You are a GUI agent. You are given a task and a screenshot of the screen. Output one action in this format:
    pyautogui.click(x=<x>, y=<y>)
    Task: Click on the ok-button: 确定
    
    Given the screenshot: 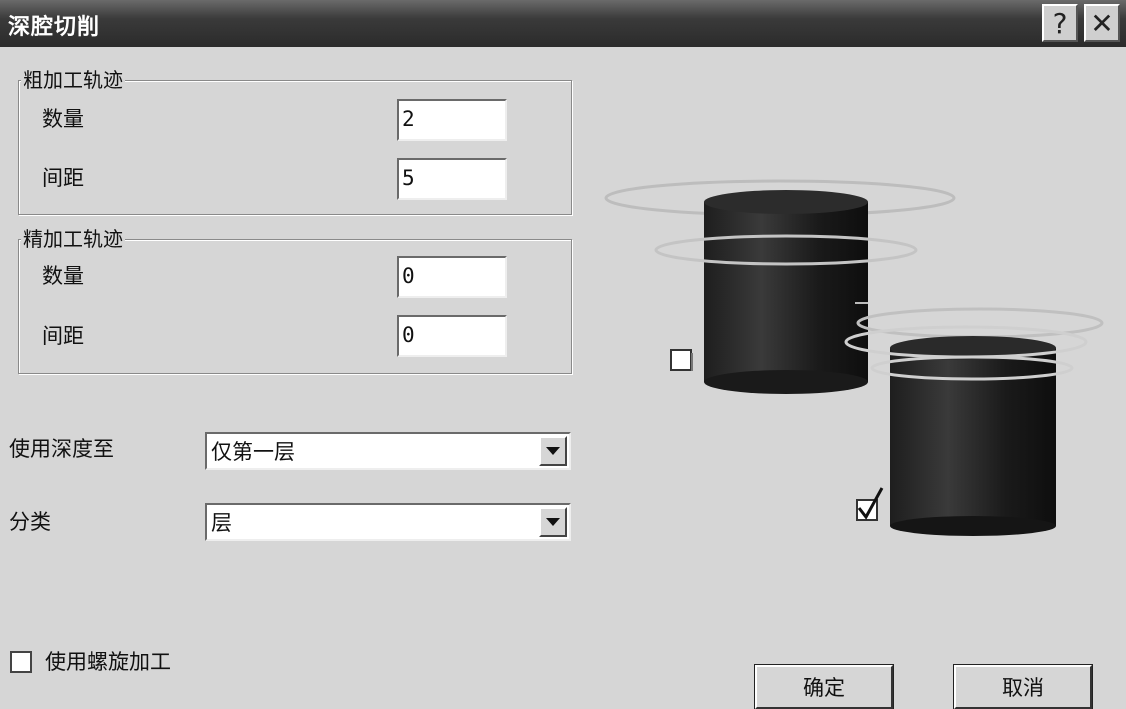 What is the action you would take?
    pyautogui.click(x=824, y=686)
    